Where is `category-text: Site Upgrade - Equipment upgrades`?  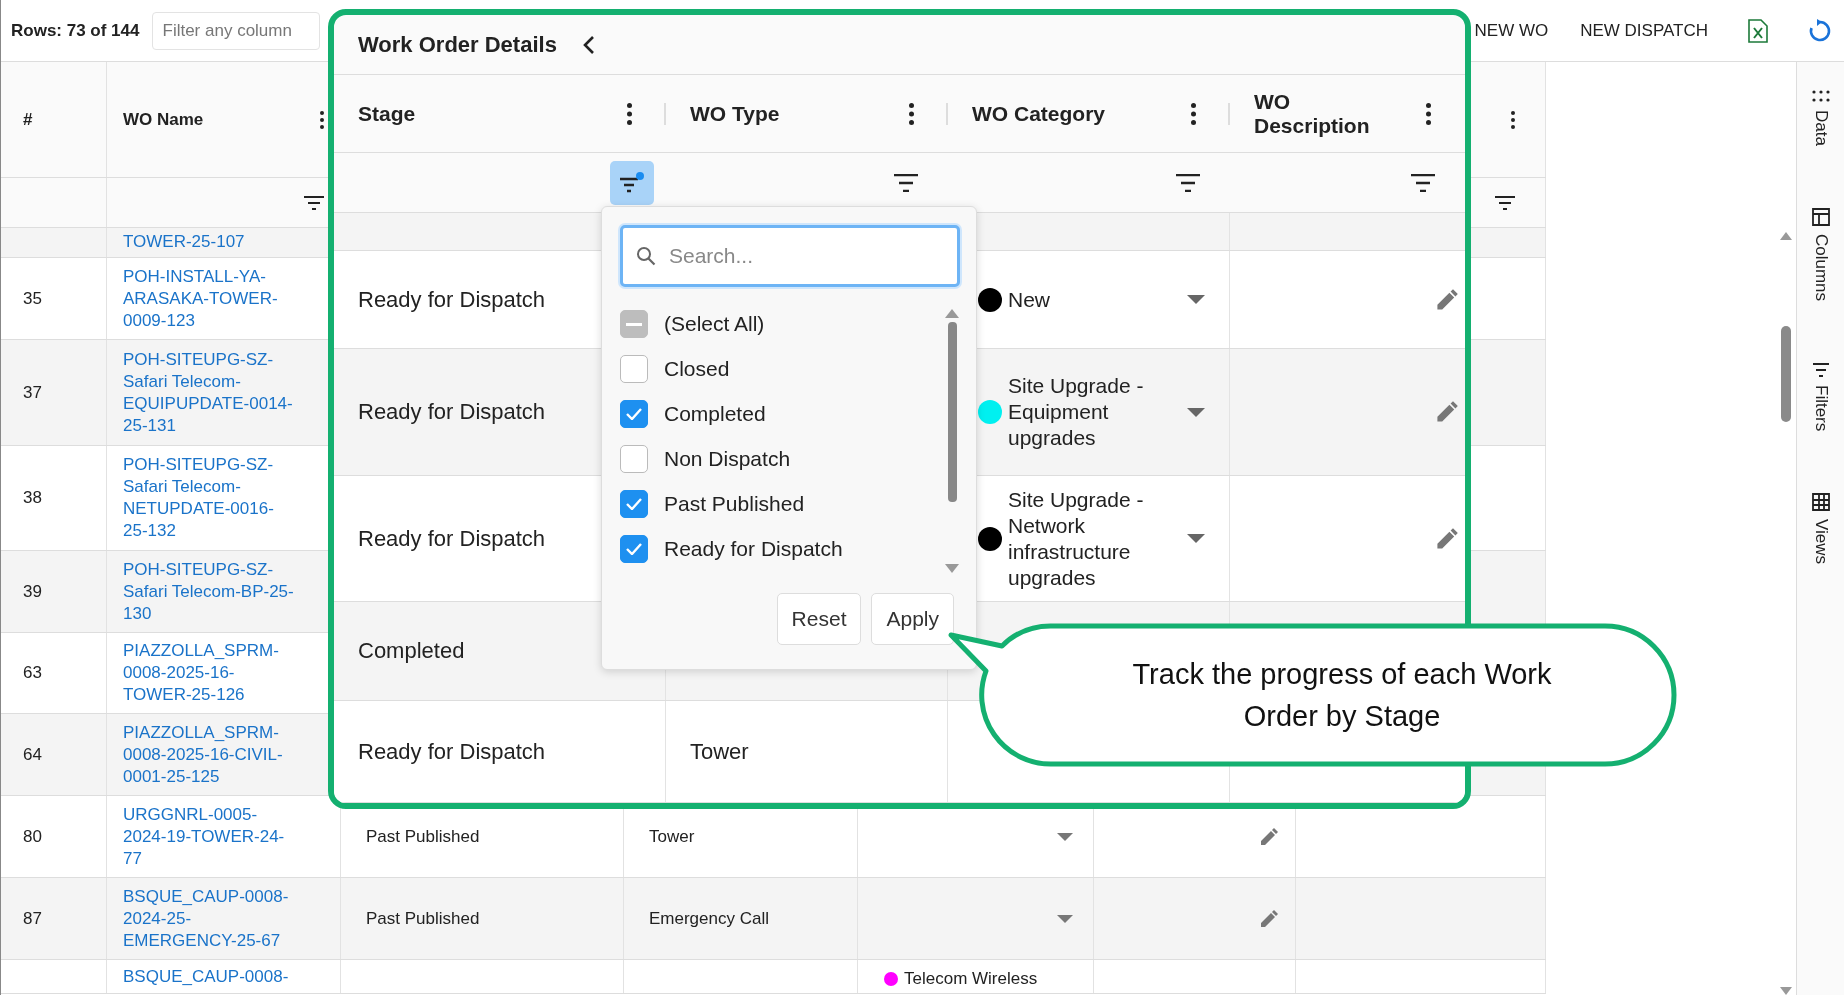 category-text: Site Upgrade - Equipment upgrades is located at coordinates (1076, 412).